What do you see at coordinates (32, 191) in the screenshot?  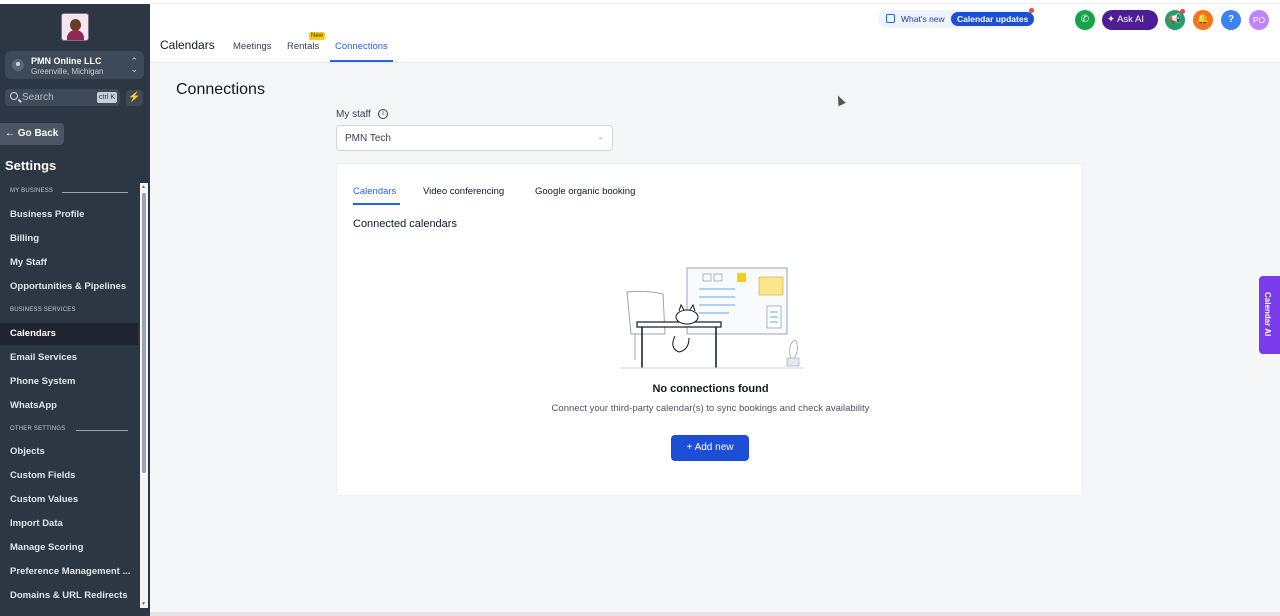 I see `sidebar-section-label: MY BUSINESS` at bounding box center [32, 191].